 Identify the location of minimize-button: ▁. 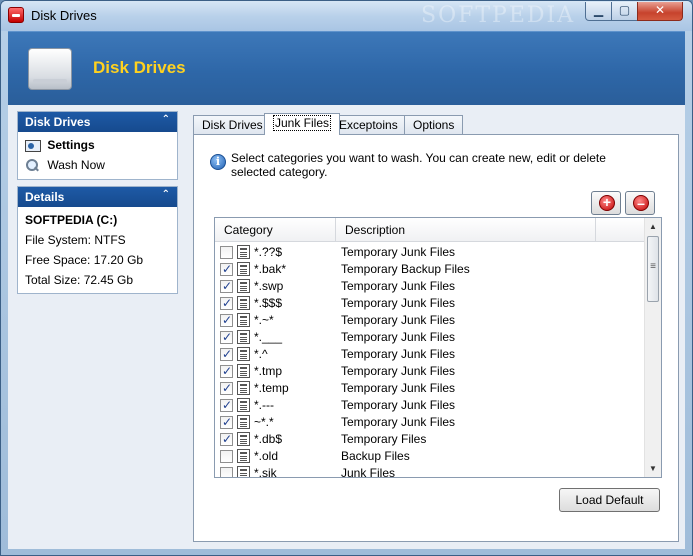
(598, 11).